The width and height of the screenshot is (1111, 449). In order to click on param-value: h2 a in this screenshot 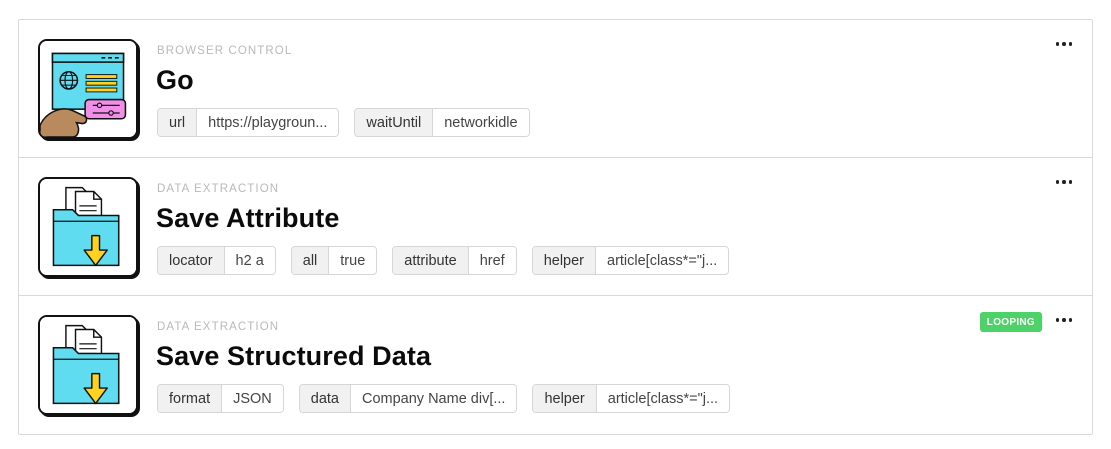, I will do `click(249, 260)`.